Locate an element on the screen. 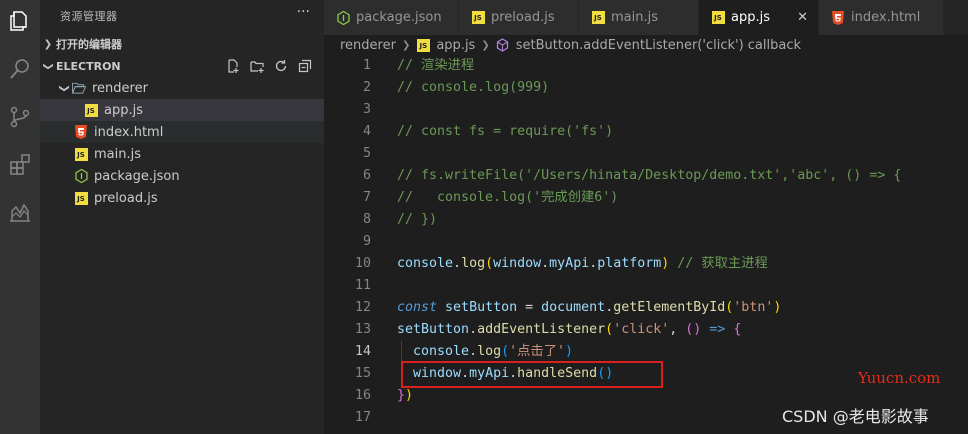 Image resolution: width=968 pixels, height=434 pixels. code-token: addEventListener is located at coordinates (541, 329).